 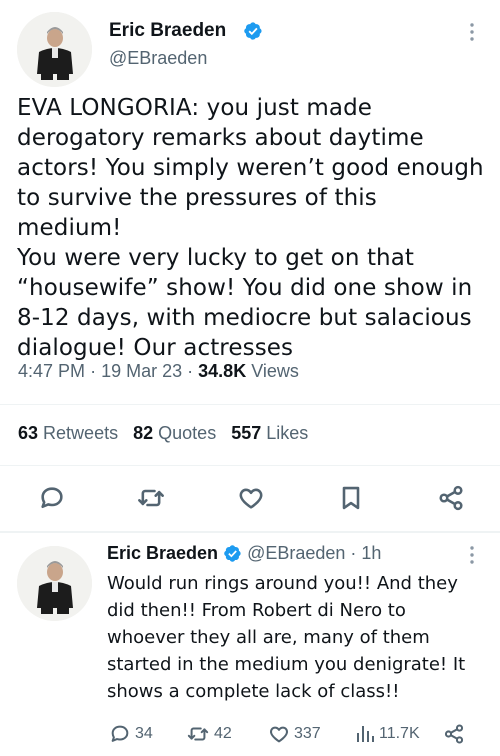 What do you see at coordinates (195, 108) in the screenshot?
I see `tweet-text-line: EVA LONGORIA: you just made` at bounding box center [195, 108].